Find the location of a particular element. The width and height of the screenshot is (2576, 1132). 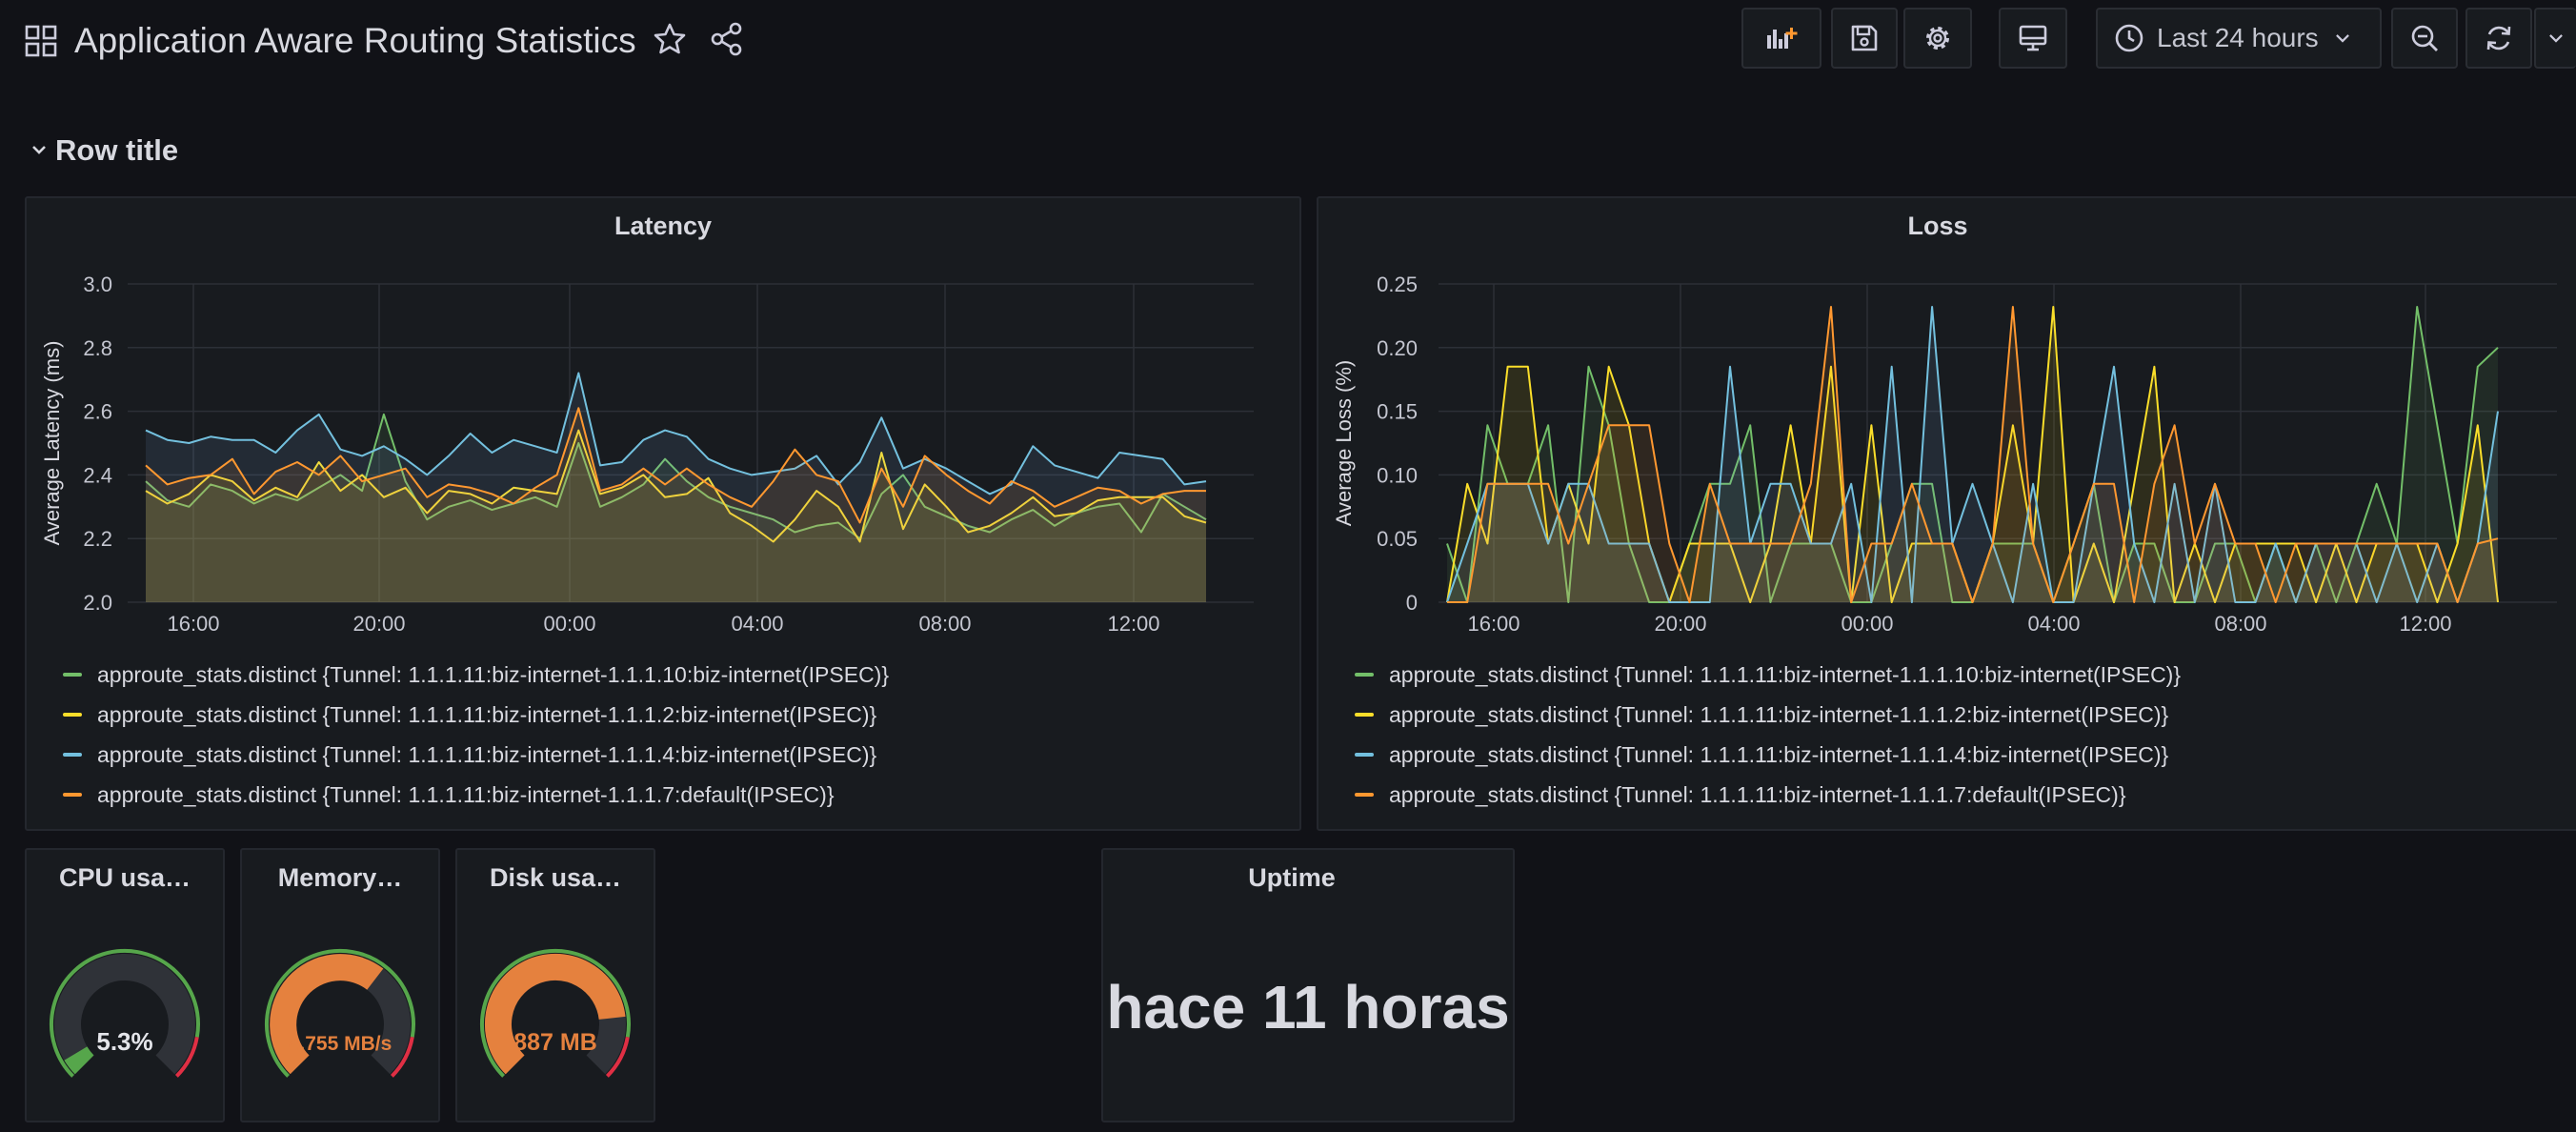

star-icon is located at coordinates (670, 39).